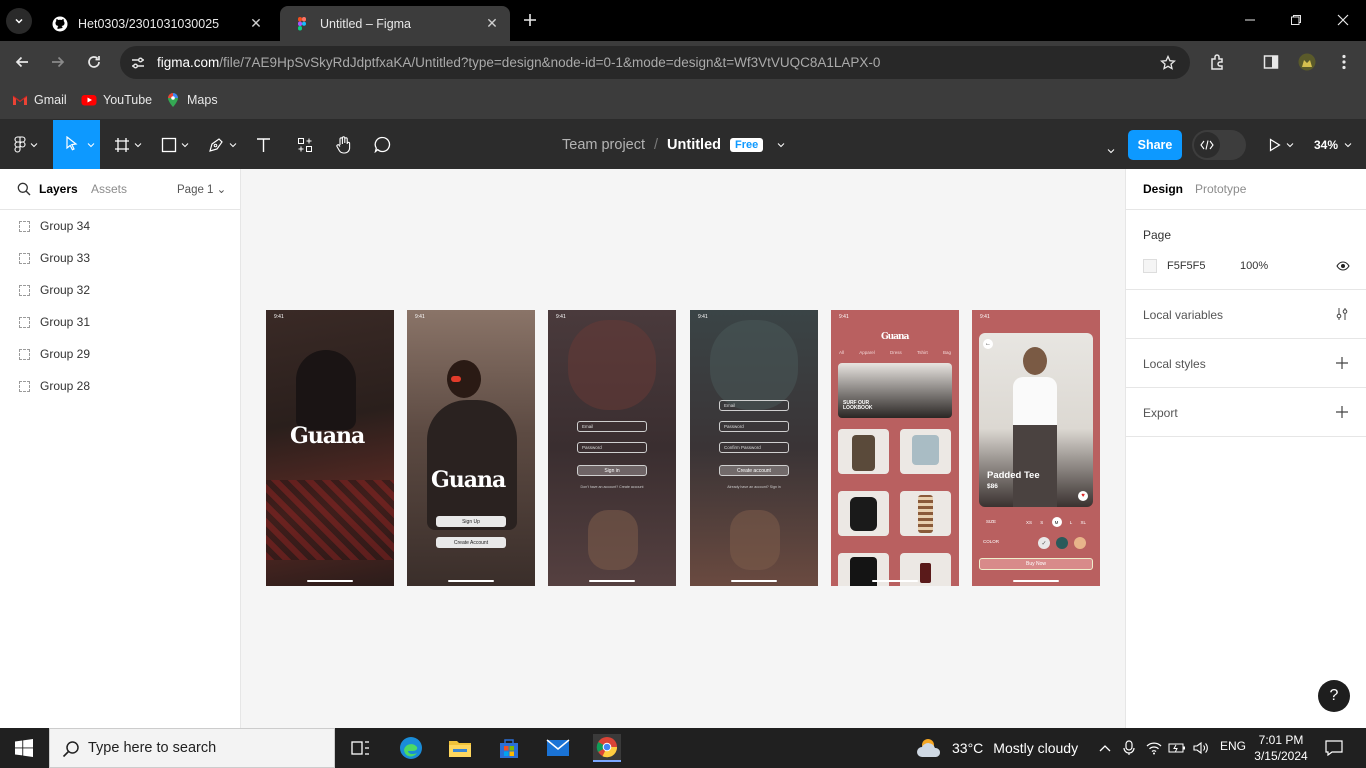 Image resolution: width=1366 pixels, height=768 pixels. What do you see at coordinates (1307, 62) in the screenshot?
I see `profile-avatar` at bounding box center [1307, 62].